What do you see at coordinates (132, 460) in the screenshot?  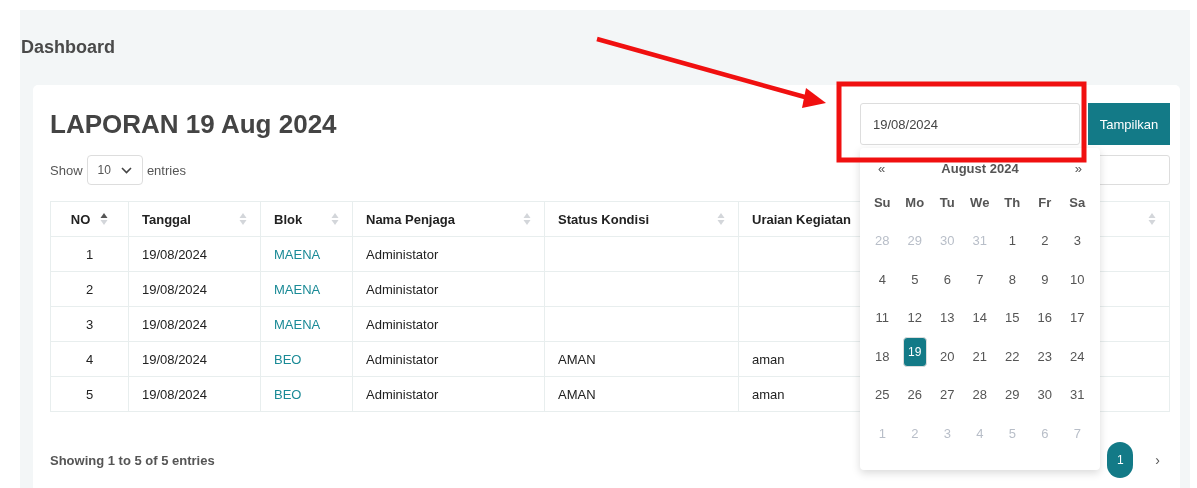 I see `table-info: Showing 1 to 5 of 5 entries` at bounding box center [132, 460].